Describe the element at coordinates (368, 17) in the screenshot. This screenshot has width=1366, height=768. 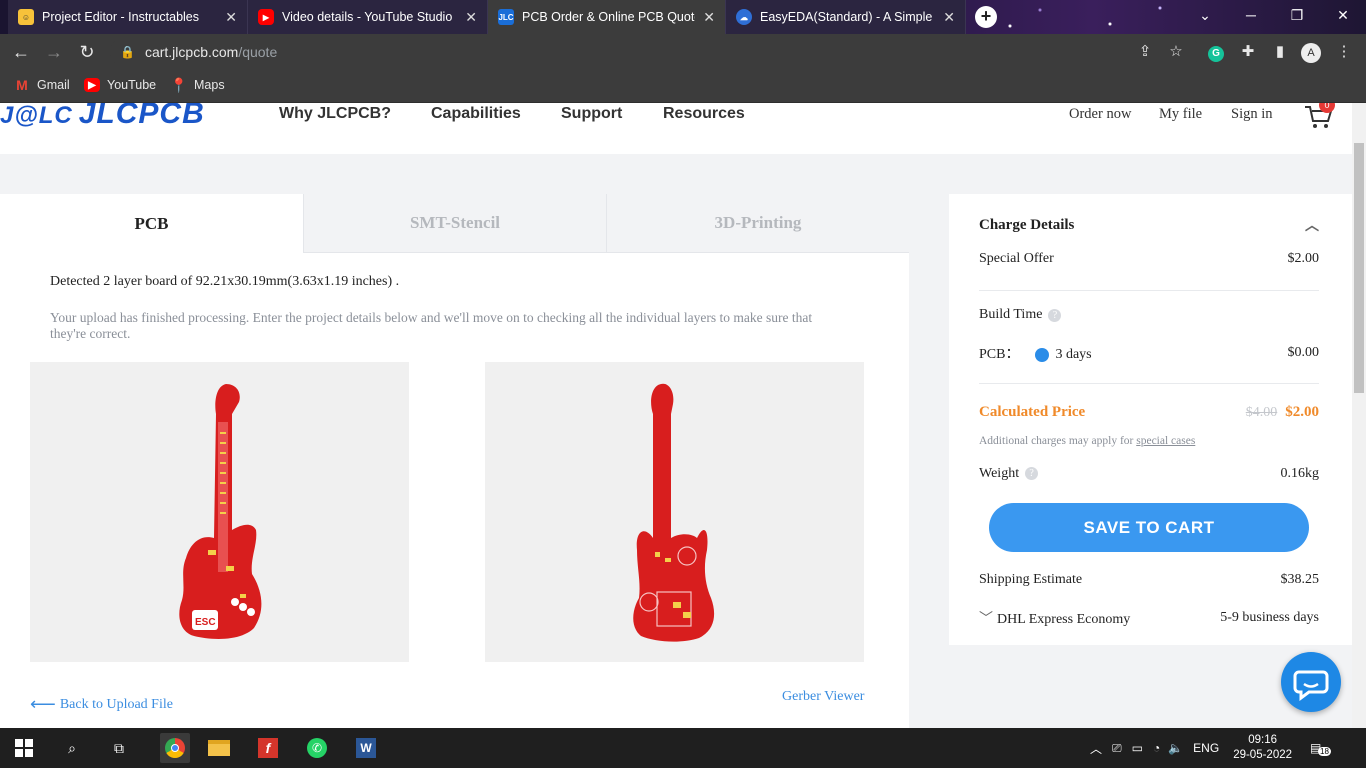
I see `browser-tab-youtube-studio: ▶ Video details - YouTube Studio ✕` at that location.